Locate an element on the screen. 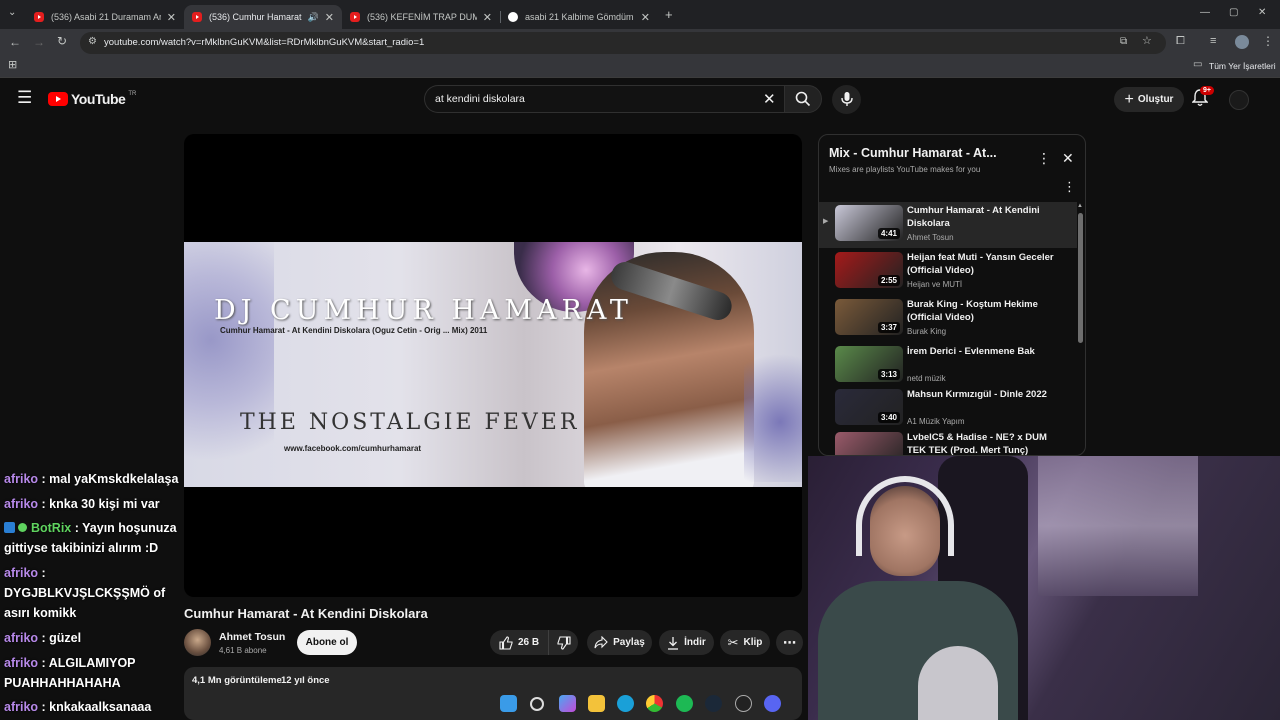  playlist-scrollbar: ▲ is located at coordinates (1080, 329).